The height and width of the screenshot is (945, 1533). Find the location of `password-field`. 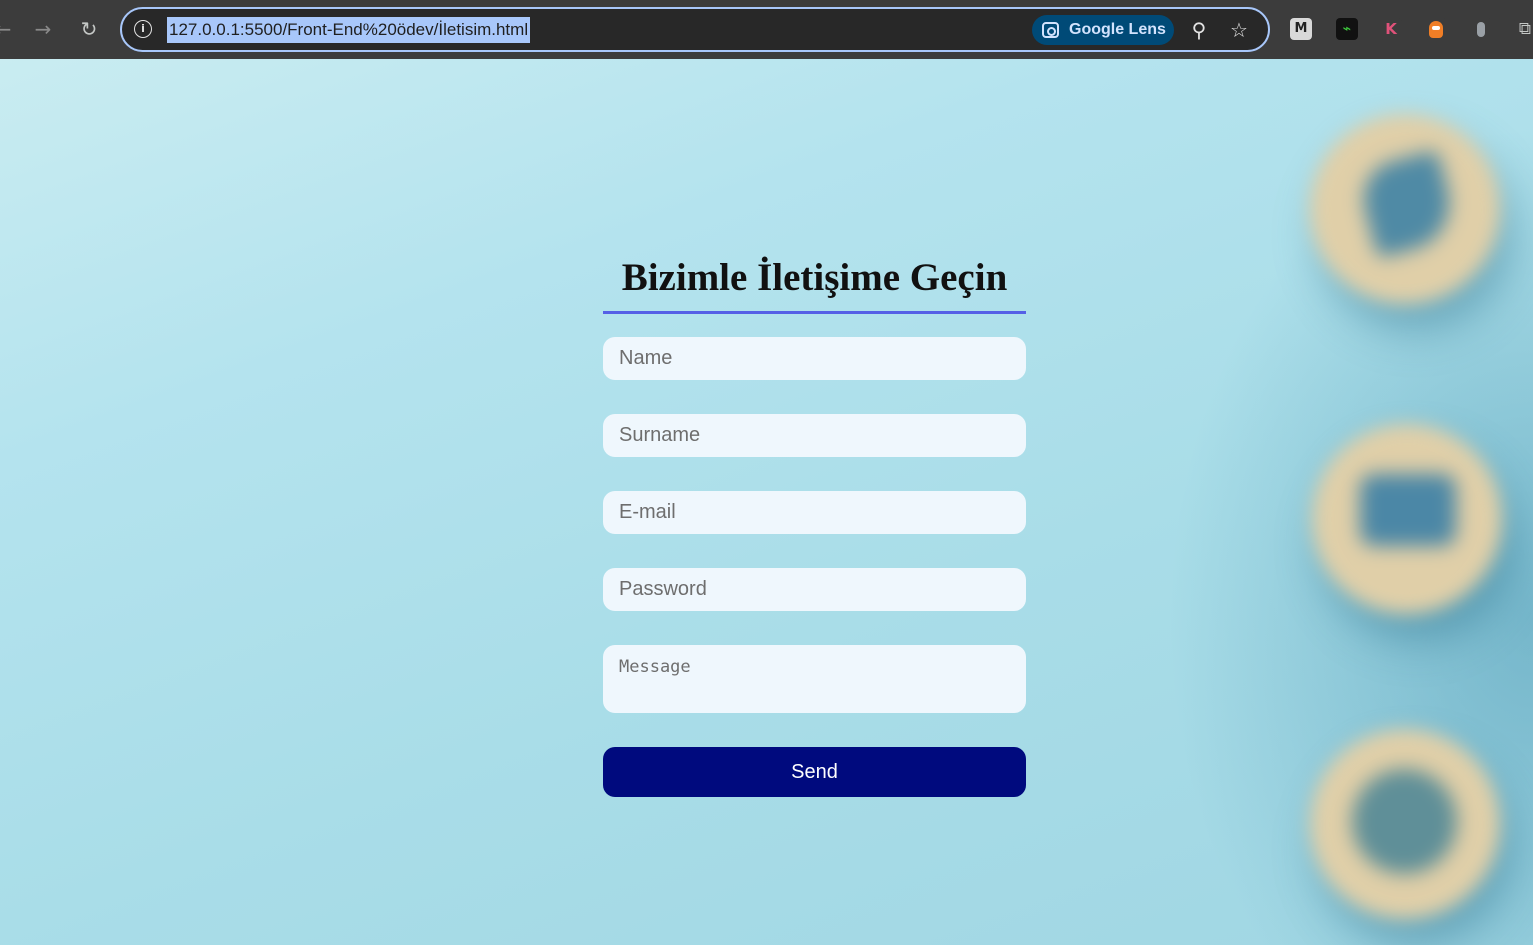

password-field is located at coordinates (814, 589).